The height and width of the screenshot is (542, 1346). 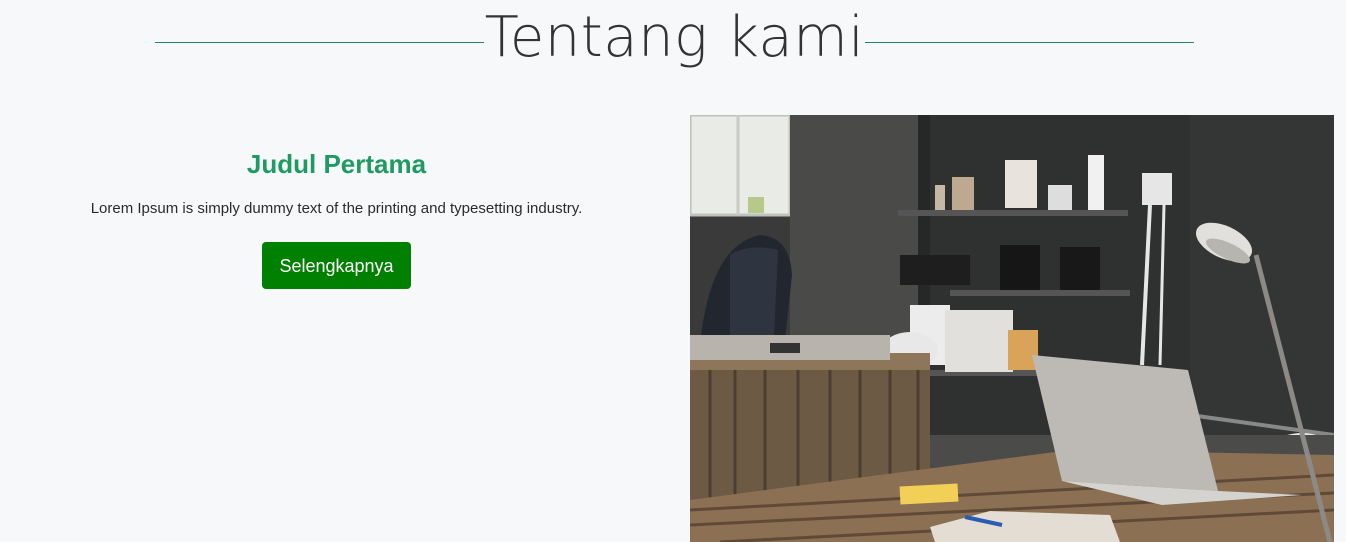 What do you see at coordinates (336, 164) in the screenshot?
I see `about-heading: Judul Pertama` at bounding box center [336, 164].